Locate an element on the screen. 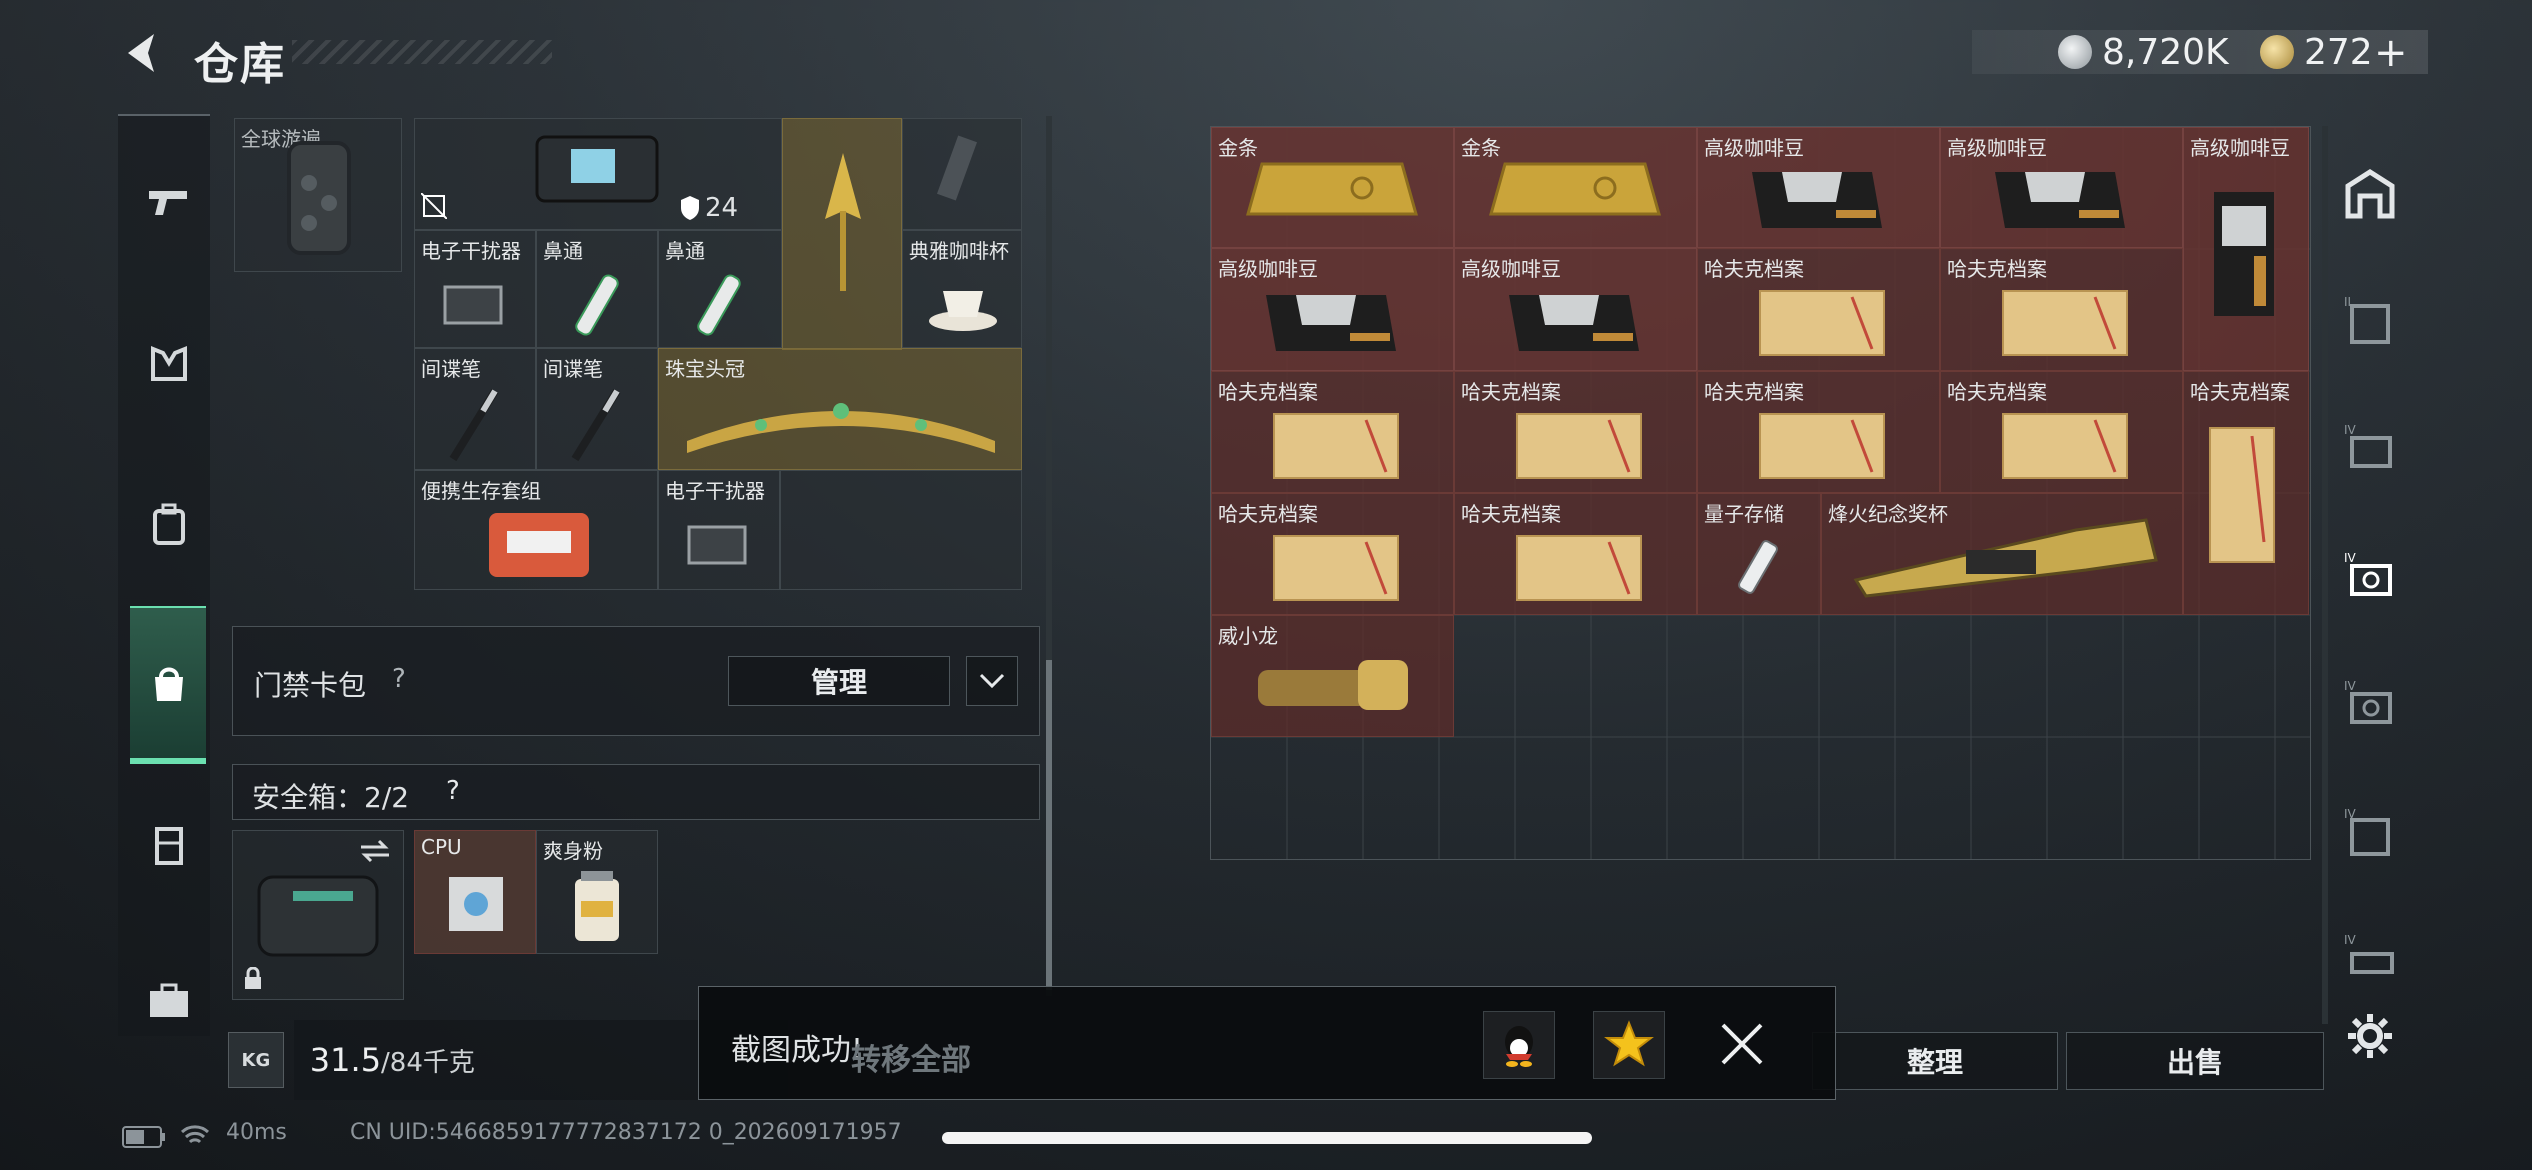 The width and height of the screenshot is (2532, 1170). file-folder-tall-icon is located at coordinates (2242, 495).